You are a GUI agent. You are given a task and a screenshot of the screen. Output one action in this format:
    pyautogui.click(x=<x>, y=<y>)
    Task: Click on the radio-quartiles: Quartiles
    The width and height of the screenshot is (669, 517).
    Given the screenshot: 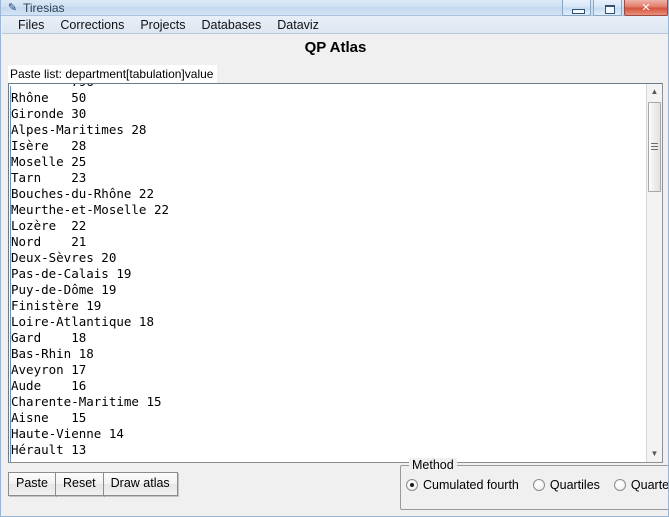 What is the action you would take?
    pyautogui.click(x=566, y=485)
    